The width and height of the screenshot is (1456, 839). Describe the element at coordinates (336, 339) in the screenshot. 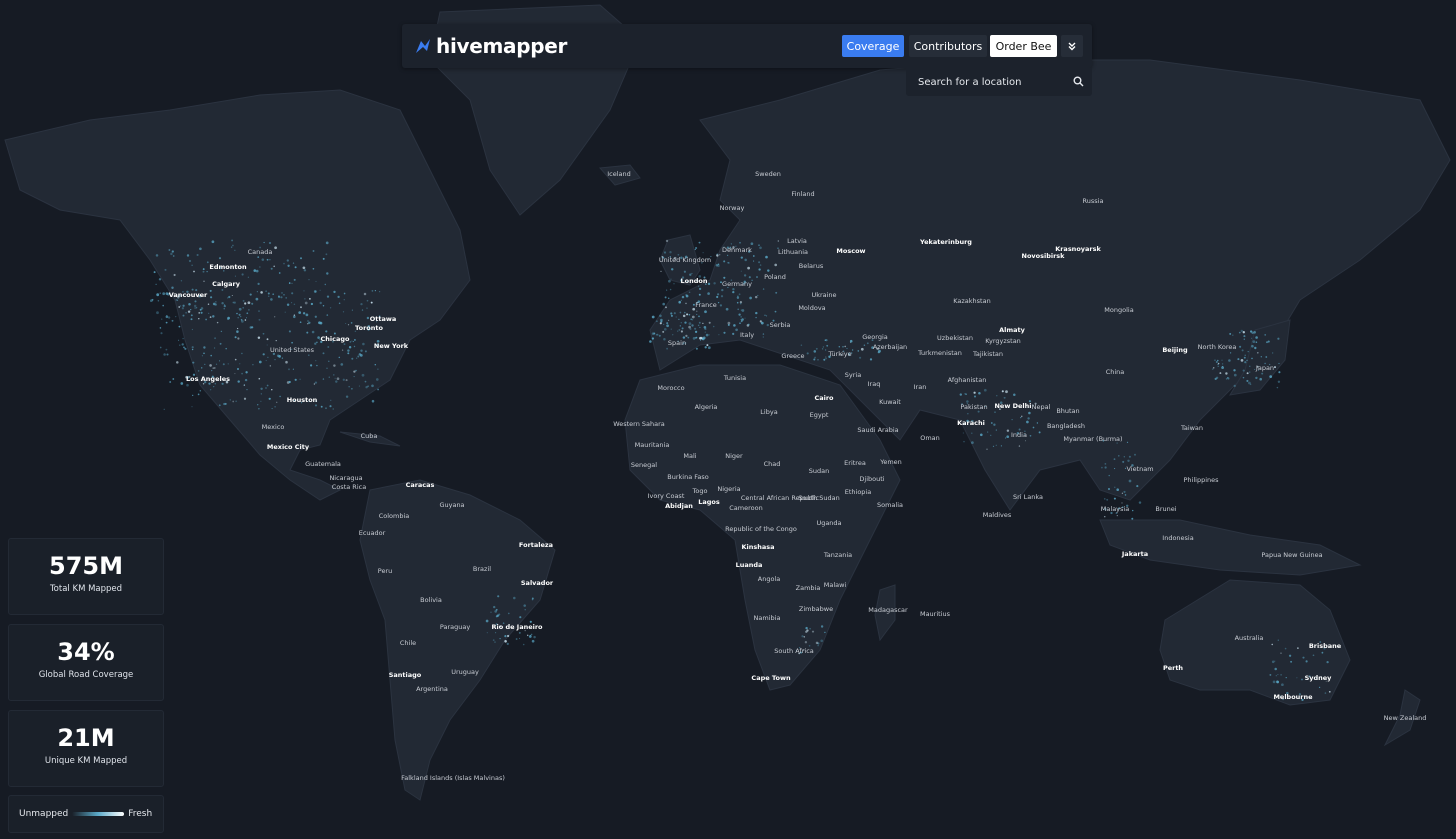

I see `place-label: Chicago` at that location.